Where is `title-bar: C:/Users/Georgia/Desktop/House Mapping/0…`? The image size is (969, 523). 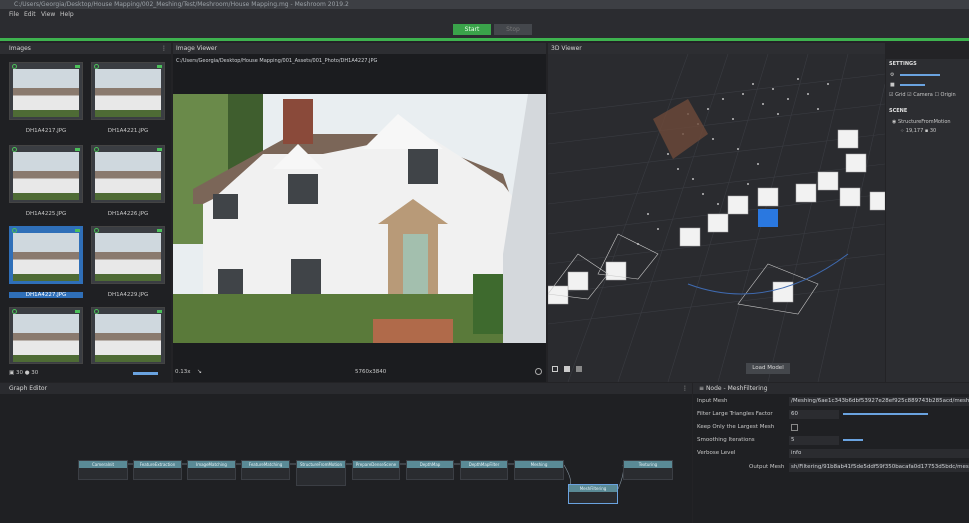
title-bar: C:/Users/Georgia/Desktop/House Mapping/0… is located at coordinates (484, 4).